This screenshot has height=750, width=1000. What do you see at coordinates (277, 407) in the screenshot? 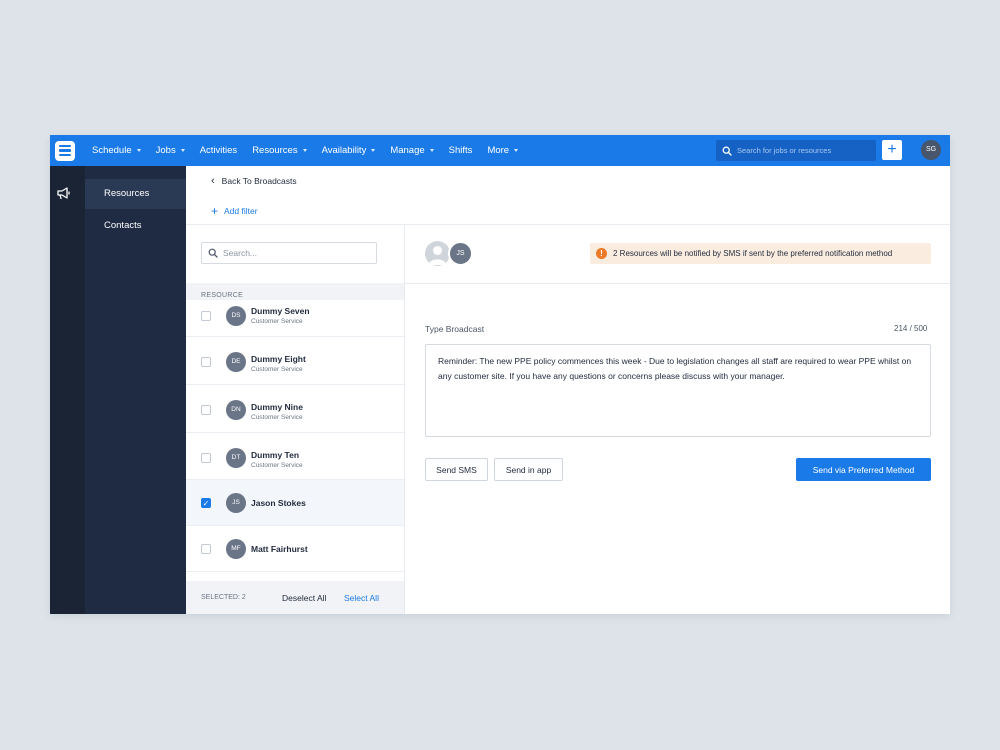
I see `resource-name: Dummy Nine` at bounding box center [277, 407].